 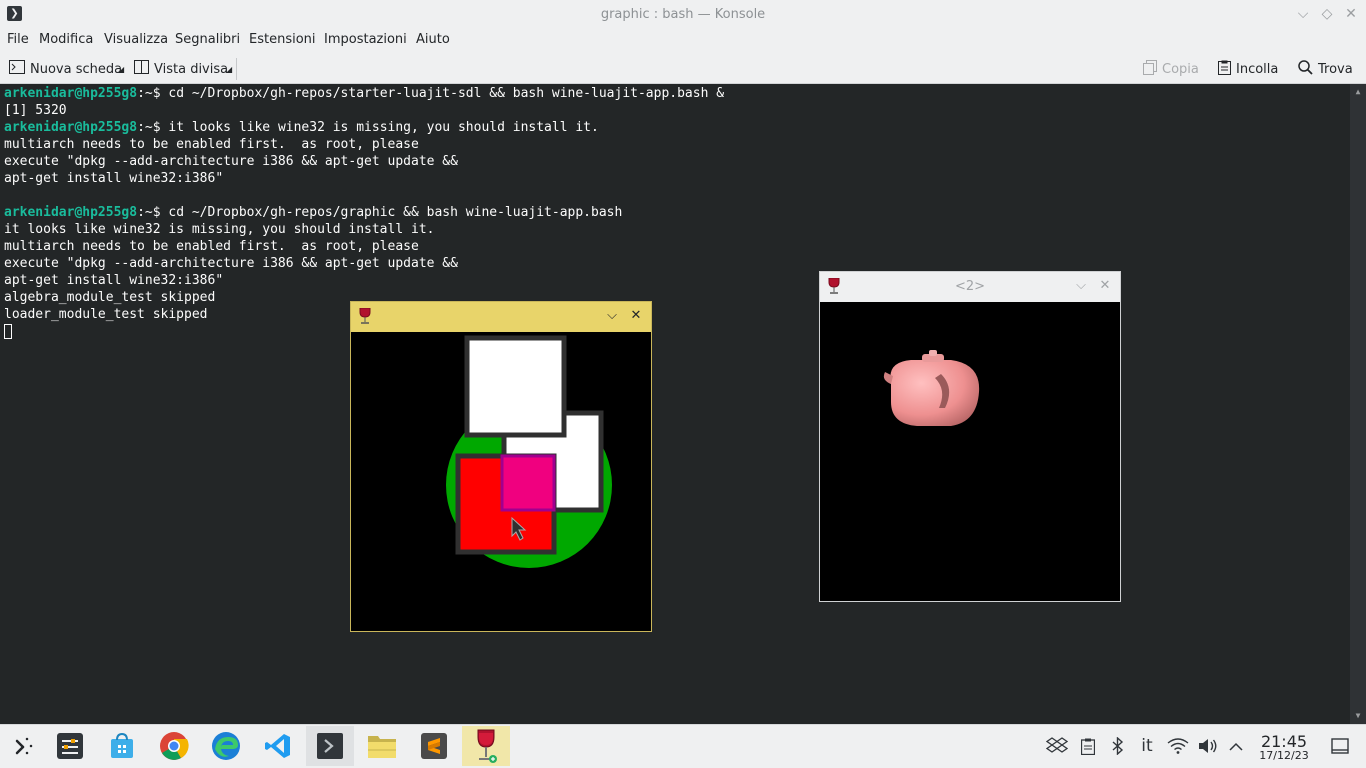 What do you see at coordinates (236, 69) in the screenshot?
I see `toolbar-separator` at bounding box center [236, 69].